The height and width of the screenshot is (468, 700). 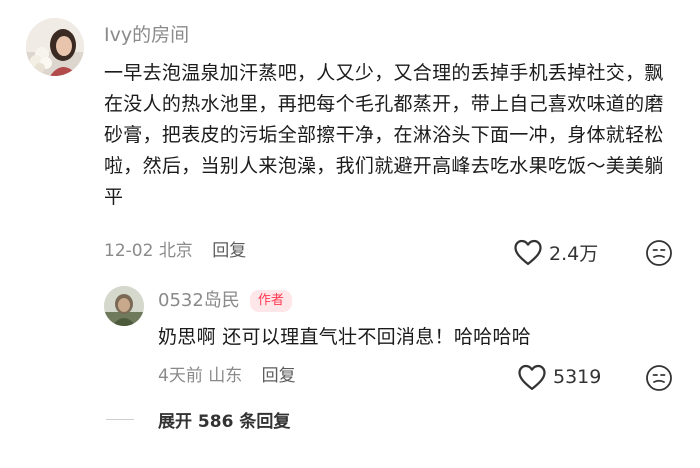 I want to click on reply-button: 回复, so click(x=229, y=251).